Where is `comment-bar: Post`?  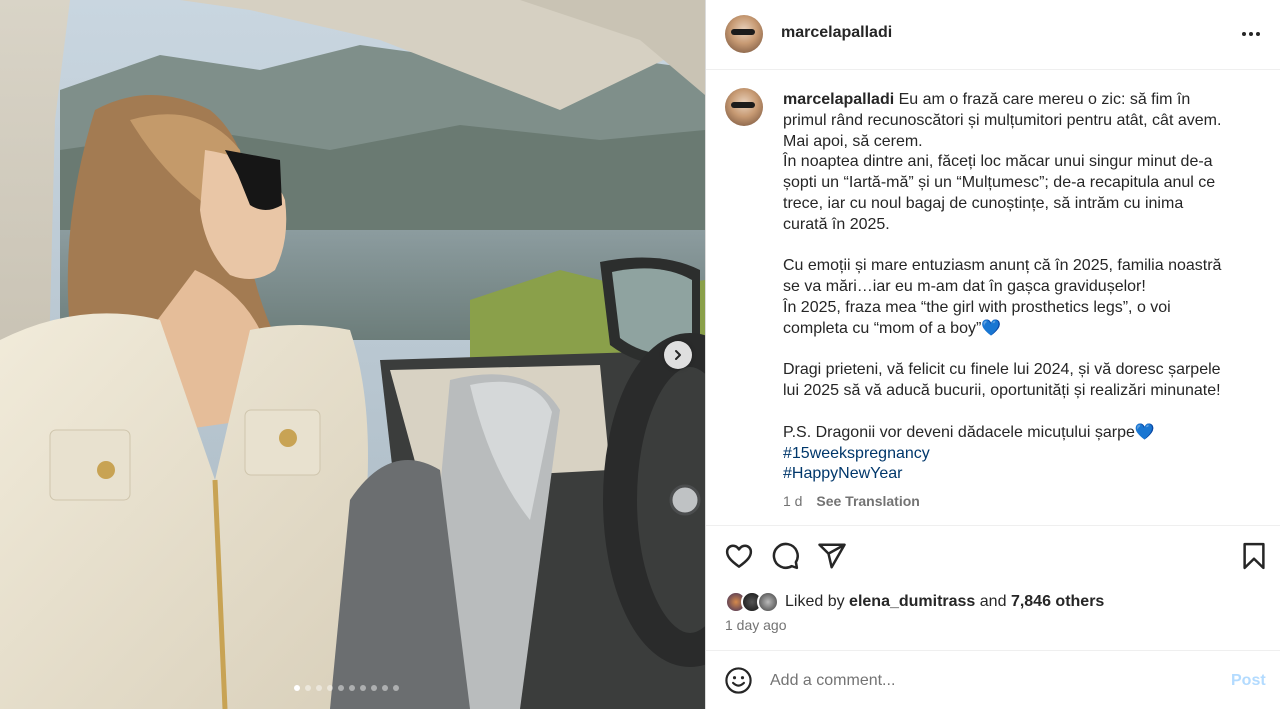 comment-bar: Post is located at coordinates (993, 679).